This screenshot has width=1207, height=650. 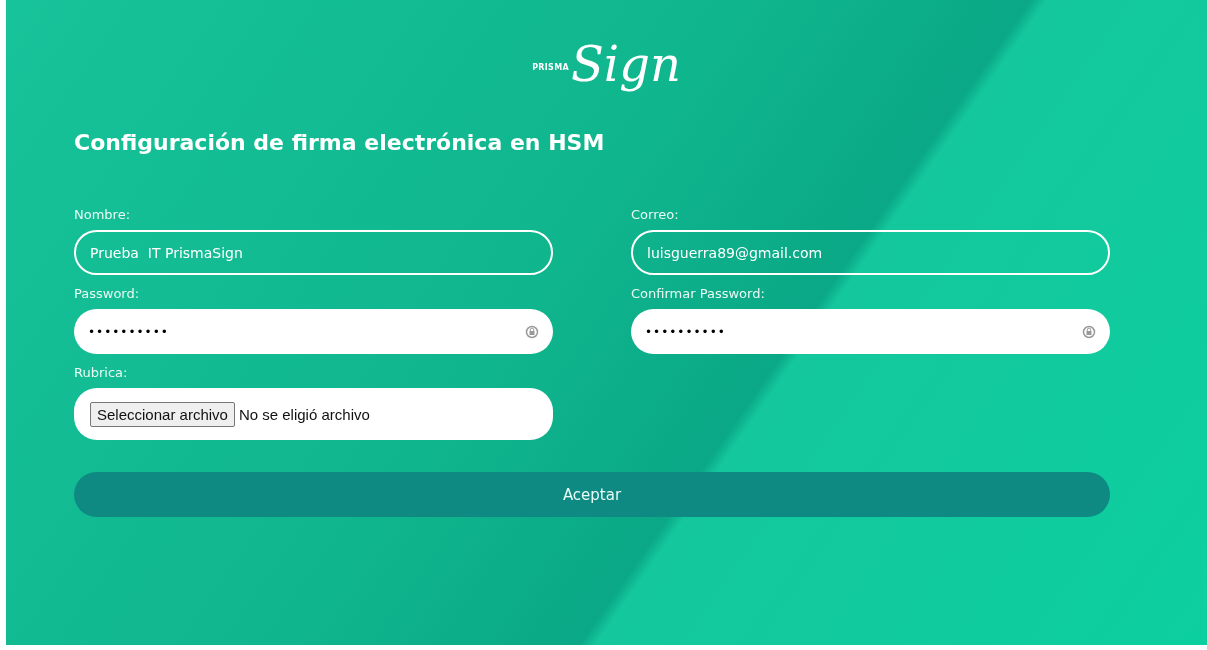 I want to click on field-label: Password:, so click(x=107, y=294).